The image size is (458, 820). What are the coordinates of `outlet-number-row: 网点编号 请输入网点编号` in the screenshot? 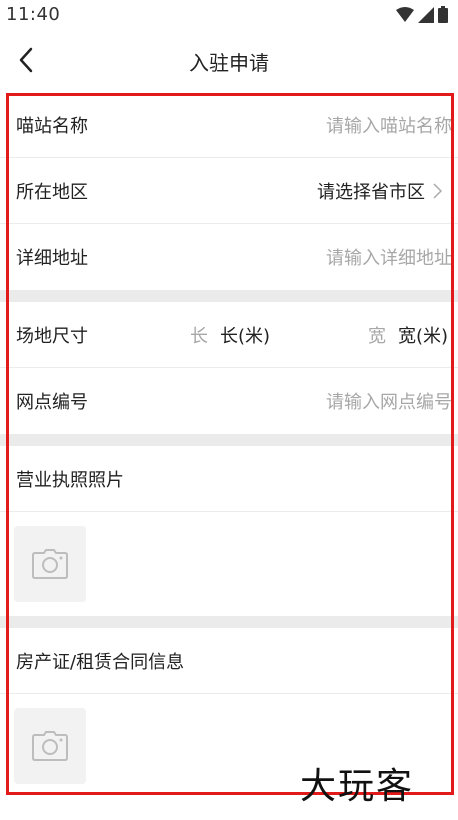 It's located at (229, 401).